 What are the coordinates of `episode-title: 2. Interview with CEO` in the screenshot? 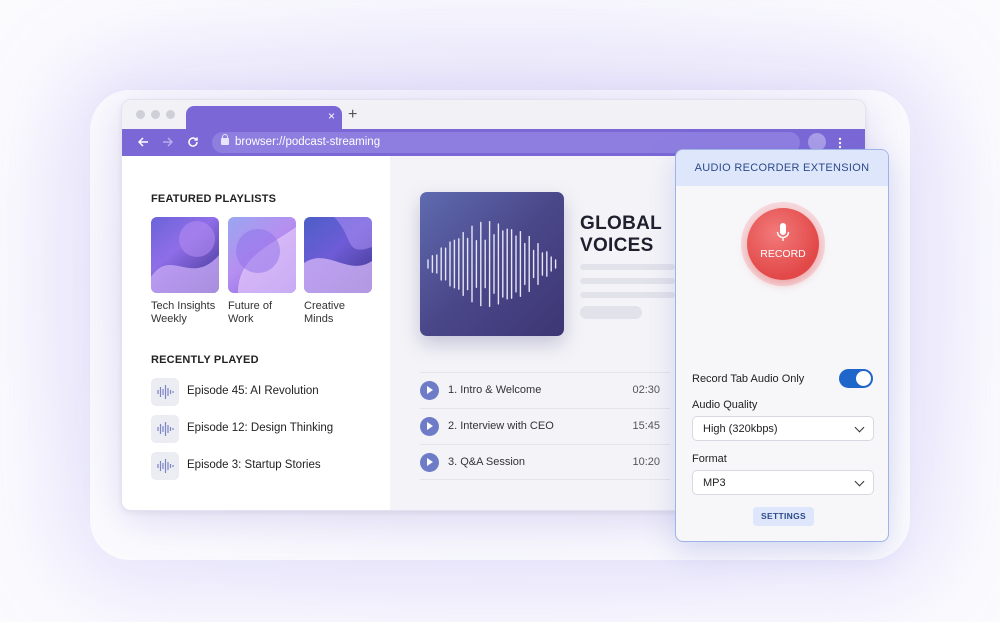 It's located at (501, 426).